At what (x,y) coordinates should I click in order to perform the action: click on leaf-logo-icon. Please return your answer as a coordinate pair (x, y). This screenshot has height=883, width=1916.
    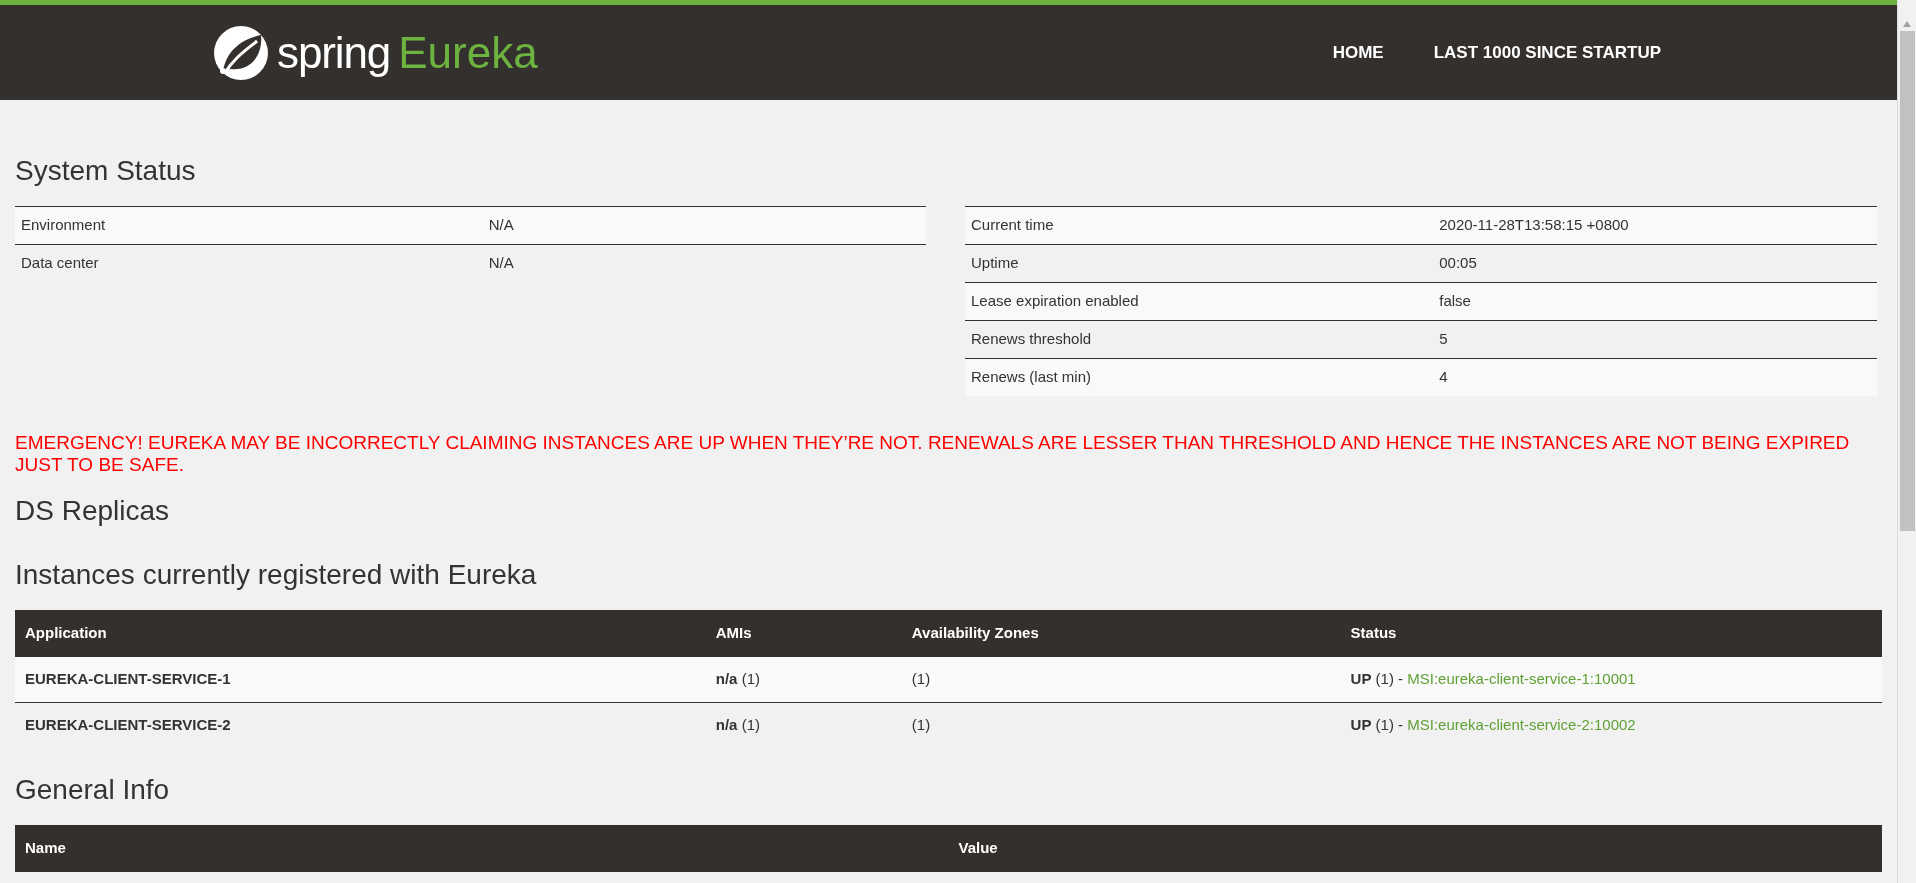
    Looking at the image, I should click on (241, 52).